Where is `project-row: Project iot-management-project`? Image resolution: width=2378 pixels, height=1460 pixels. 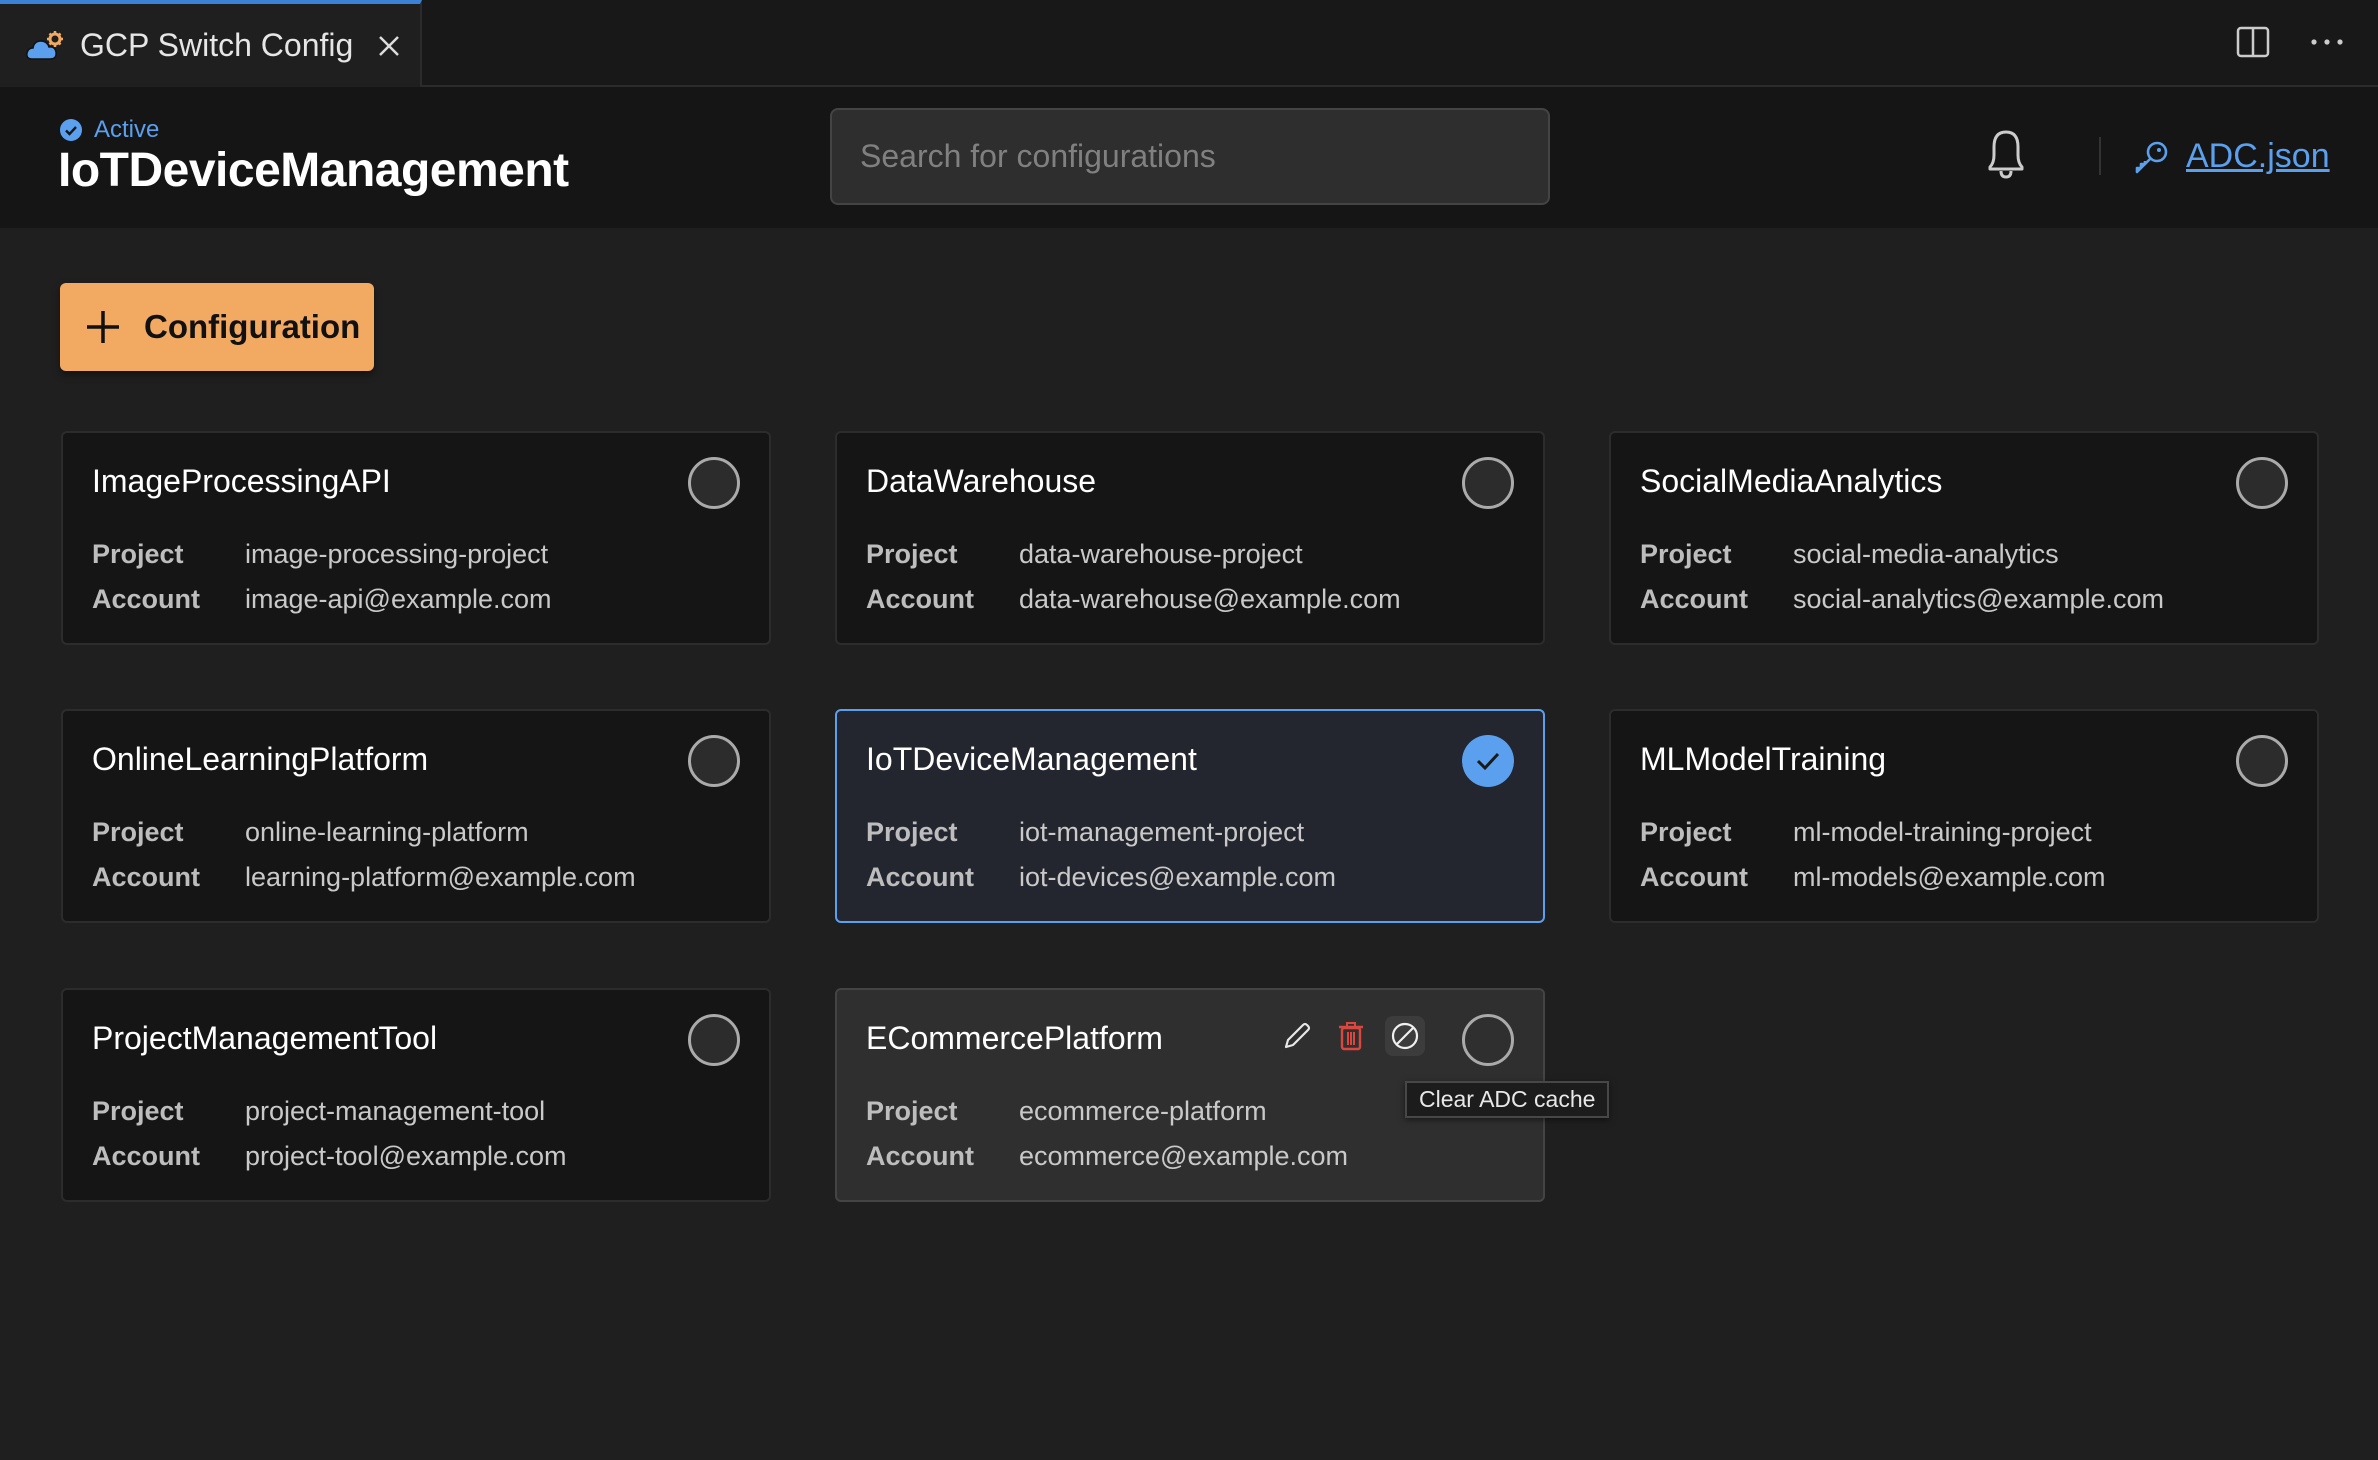 project-row: Project iot-management-project is located at coordinates (1085, 832).